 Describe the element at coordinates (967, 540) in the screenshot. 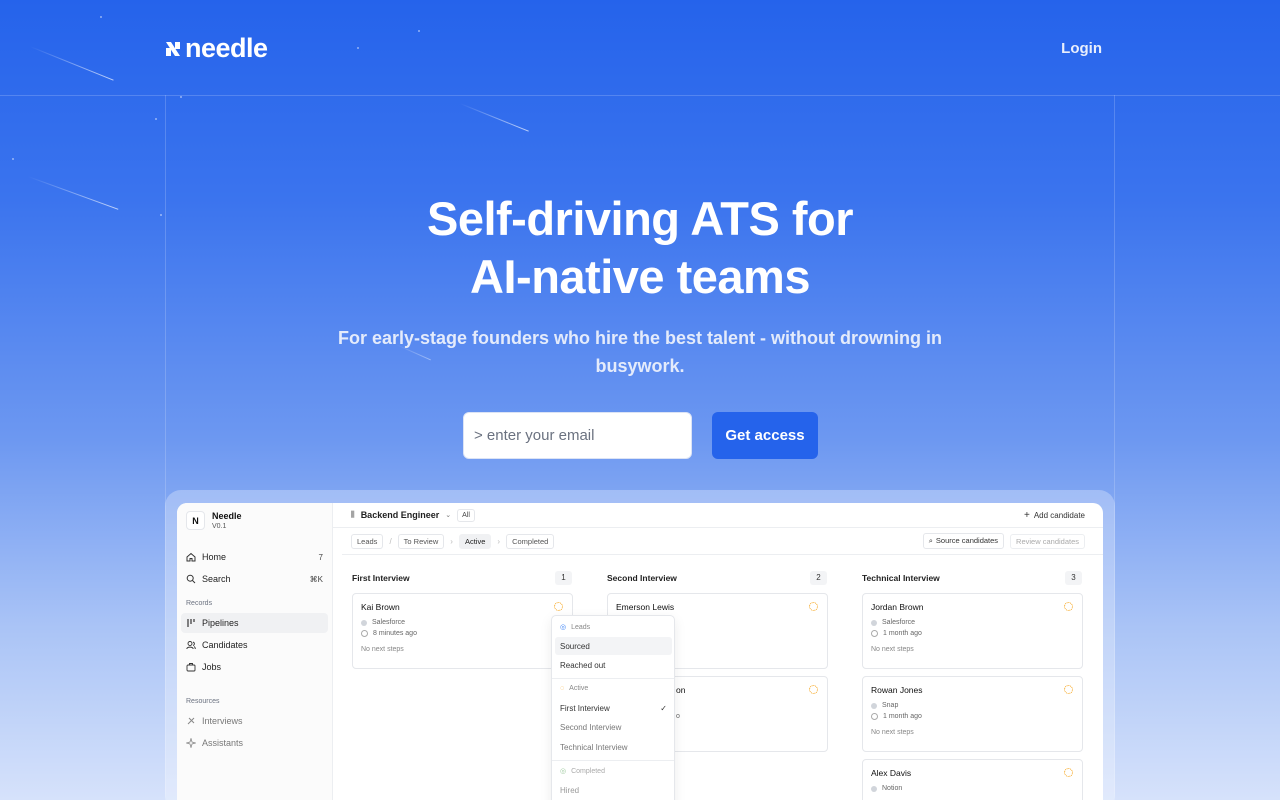

I see `source-candidates-label: Source candidates` at that location.